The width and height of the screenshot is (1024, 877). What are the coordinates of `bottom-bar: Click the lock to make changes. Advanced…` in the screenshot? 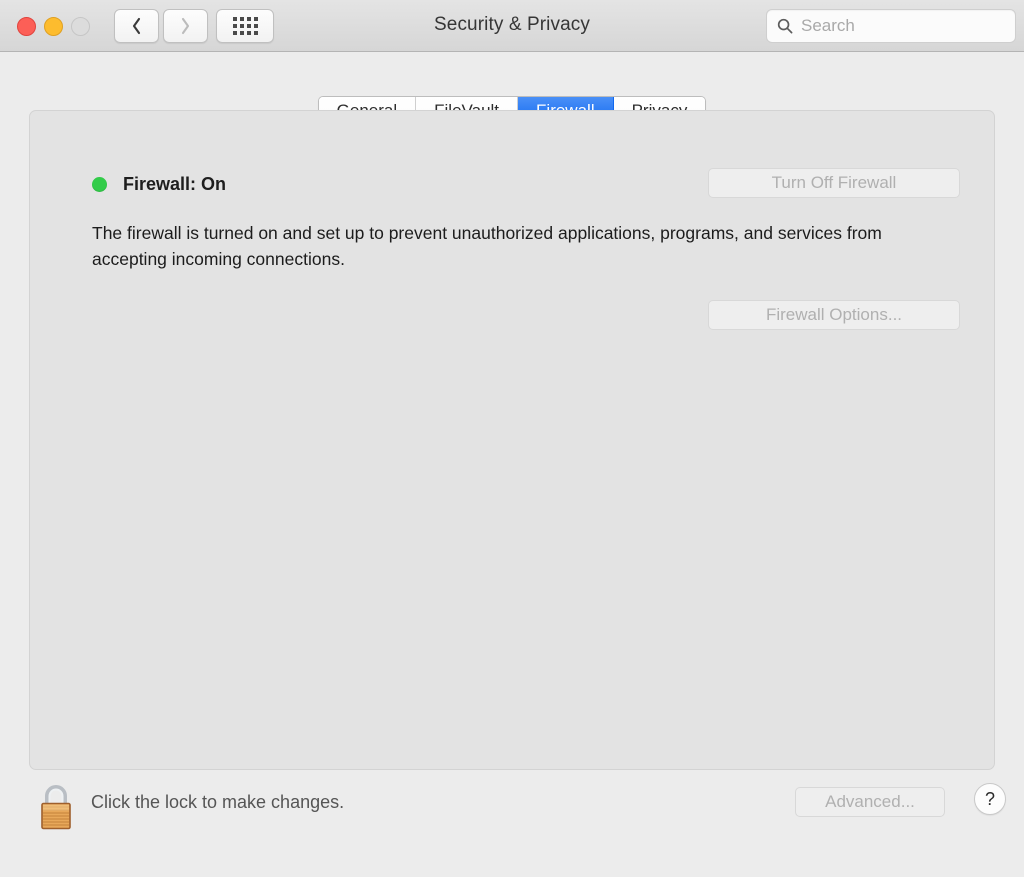 It's located at (512, 823).